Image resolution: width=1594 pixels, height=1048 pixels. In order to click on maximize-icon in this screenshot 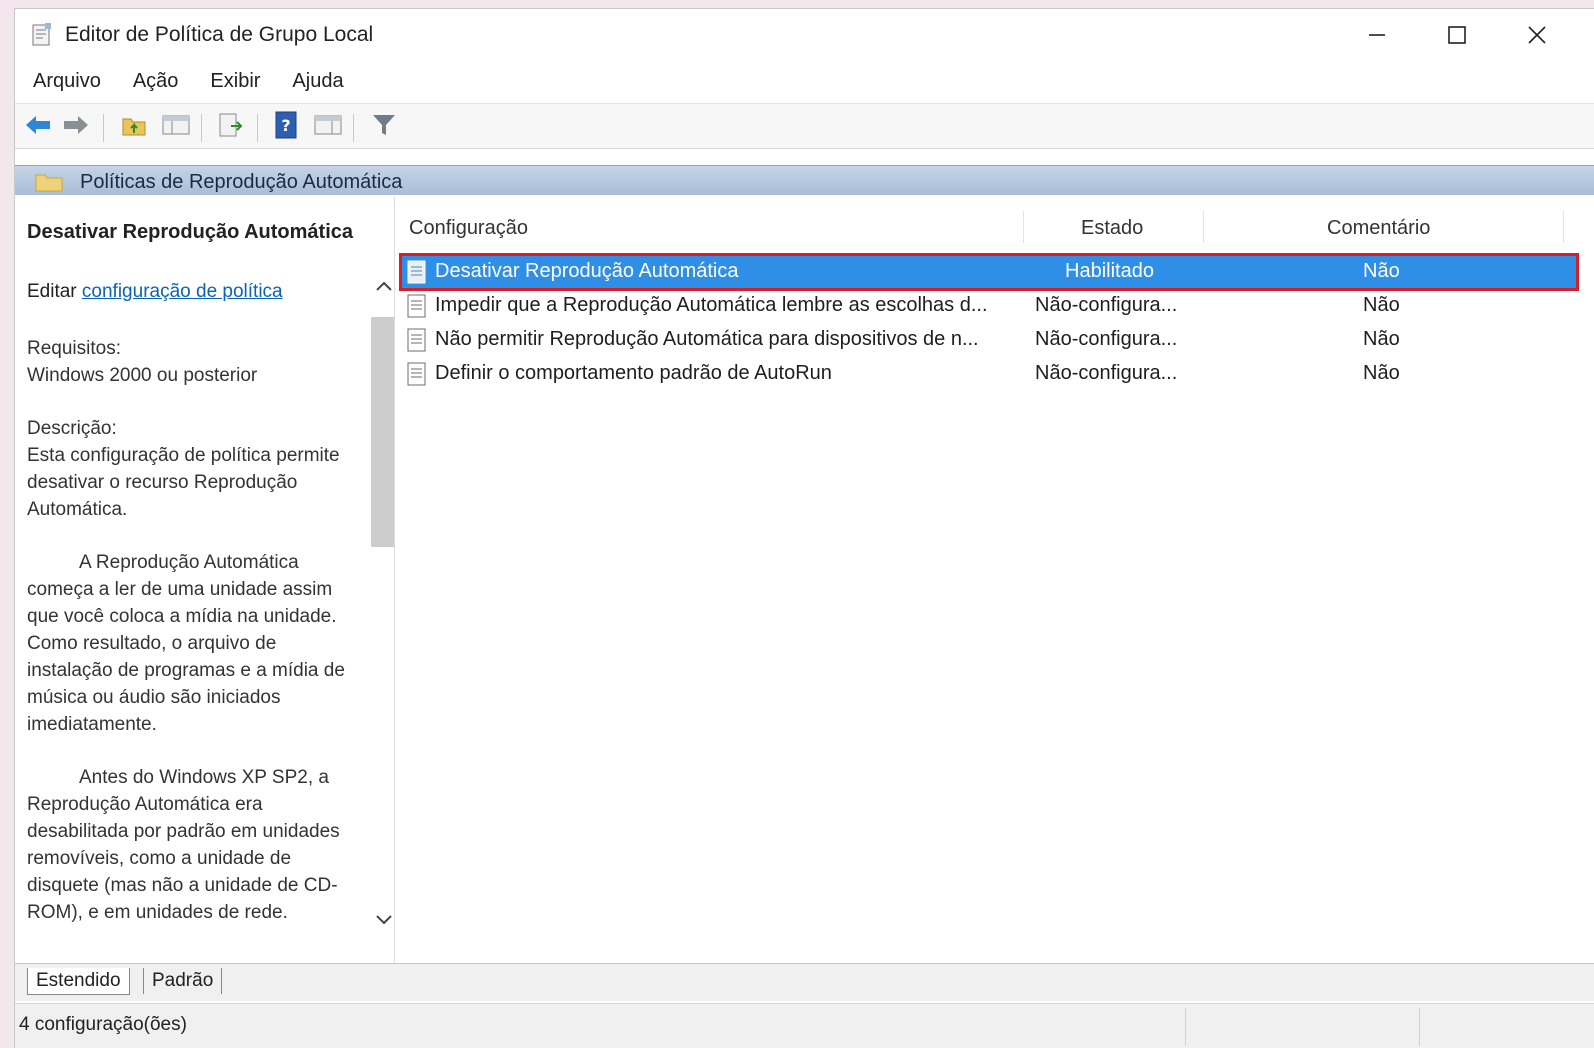, I will do `click(1457, 37)`.